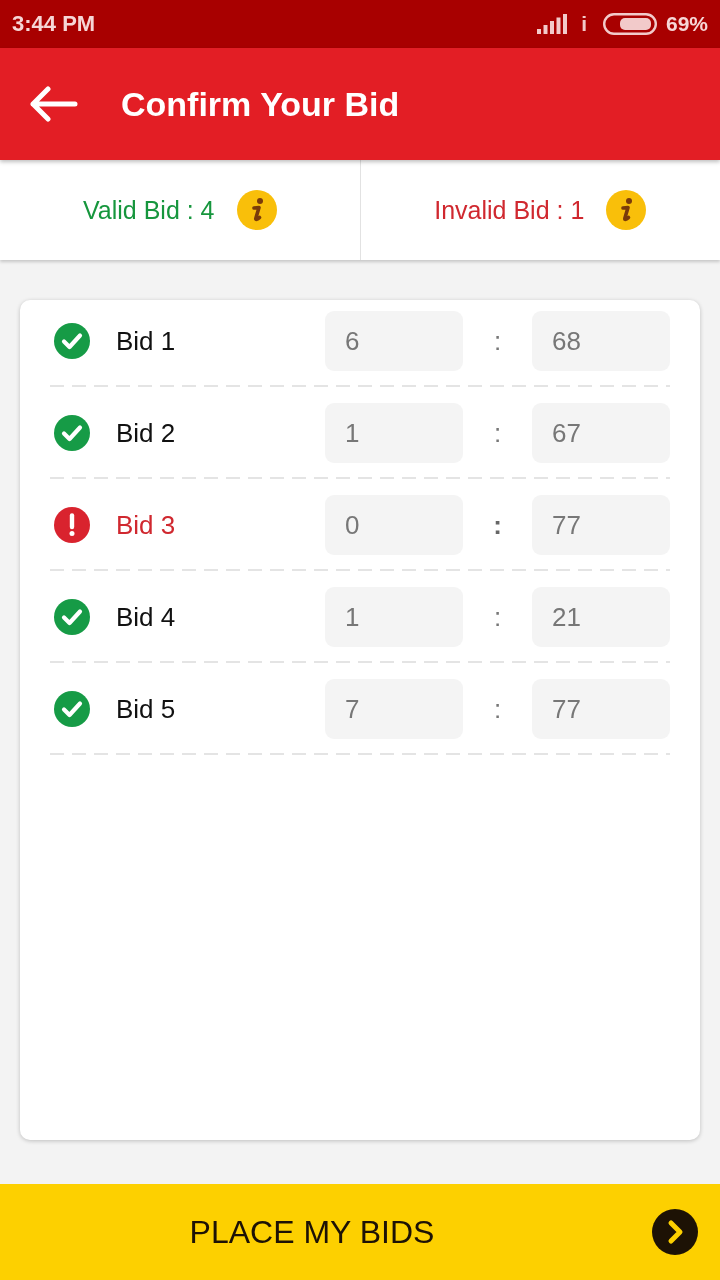  What do you see at coordinates (686, 24) in the screenshot?
I see `battery-percent: 69%` at bounding box center [686, 24].